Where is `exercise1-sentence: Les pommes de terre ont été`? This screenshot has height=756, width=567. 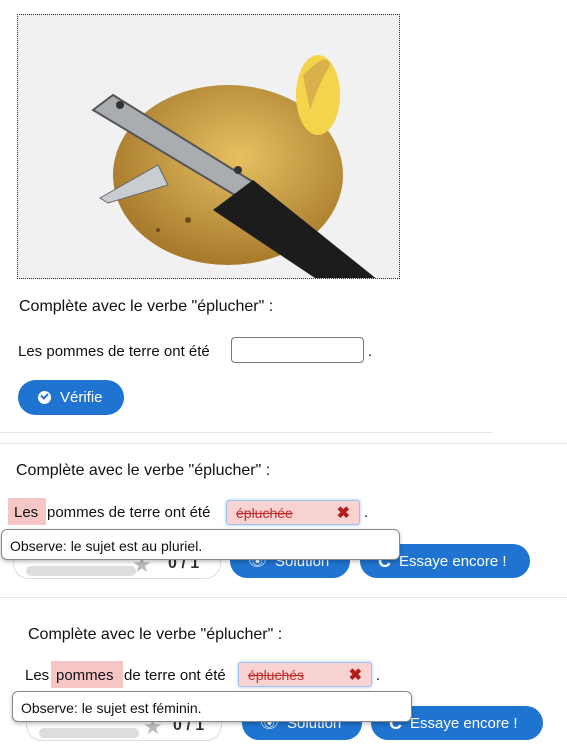
exercise1-sentence: Les pommes de terre ont été is located at coordinates (114, 351).